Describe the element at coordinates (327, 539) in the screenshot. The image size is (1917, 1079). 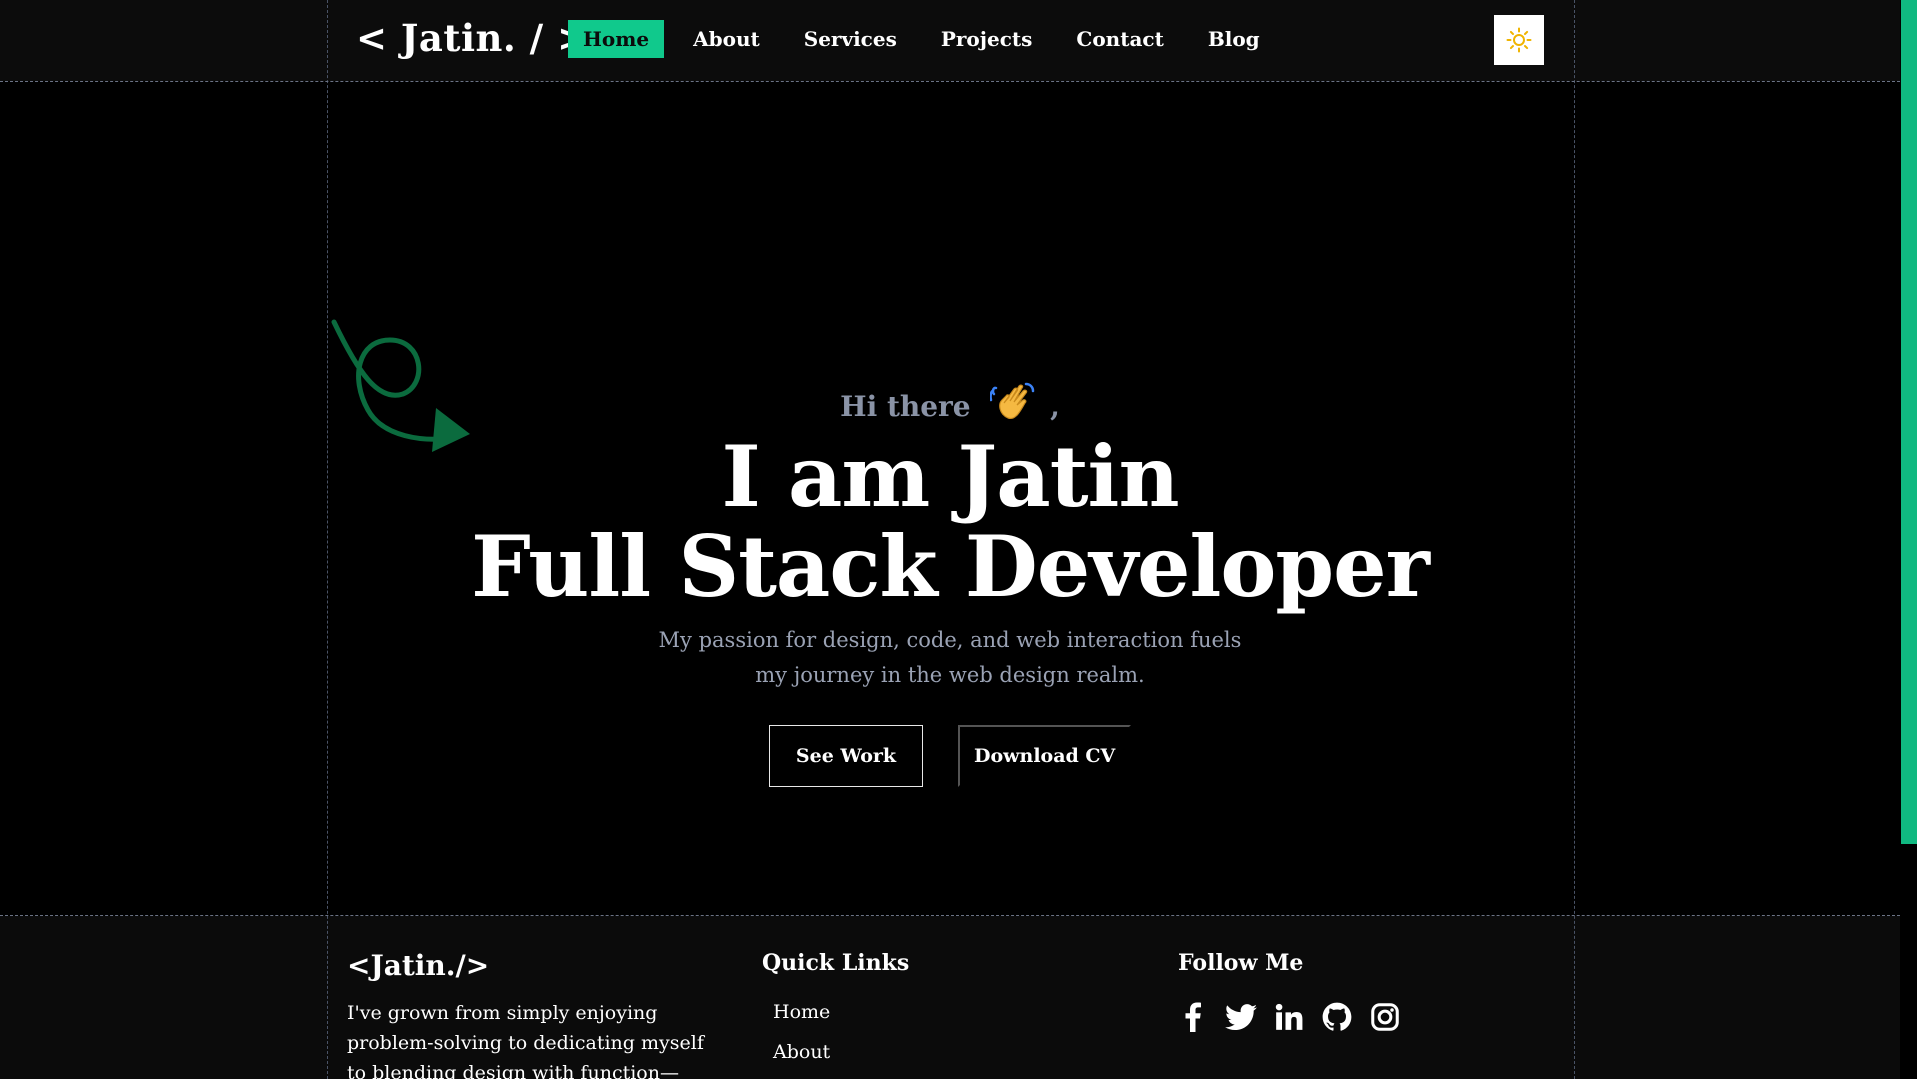
I see `guide-line-left` at that location.